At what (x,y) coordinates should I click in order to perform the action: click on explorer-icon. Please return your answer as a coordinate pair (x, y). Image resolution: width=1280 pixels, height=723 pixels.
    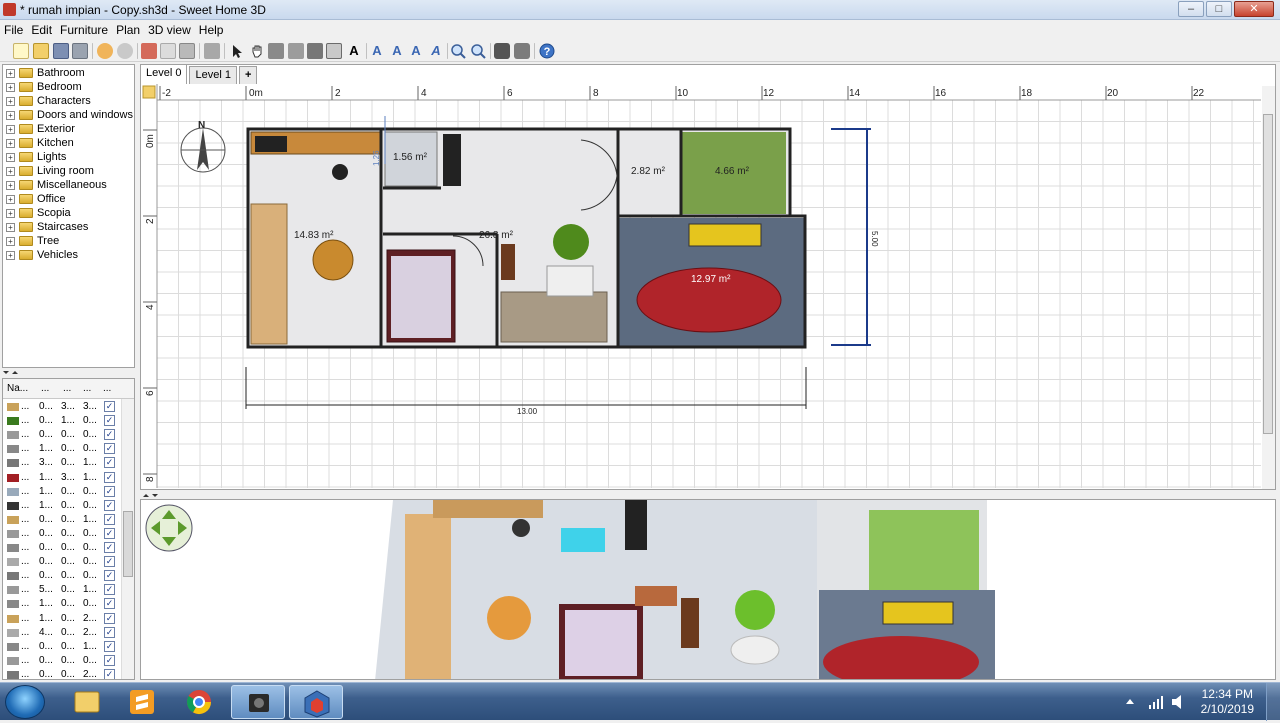
    Looking at the image, I should click on (87, 702).